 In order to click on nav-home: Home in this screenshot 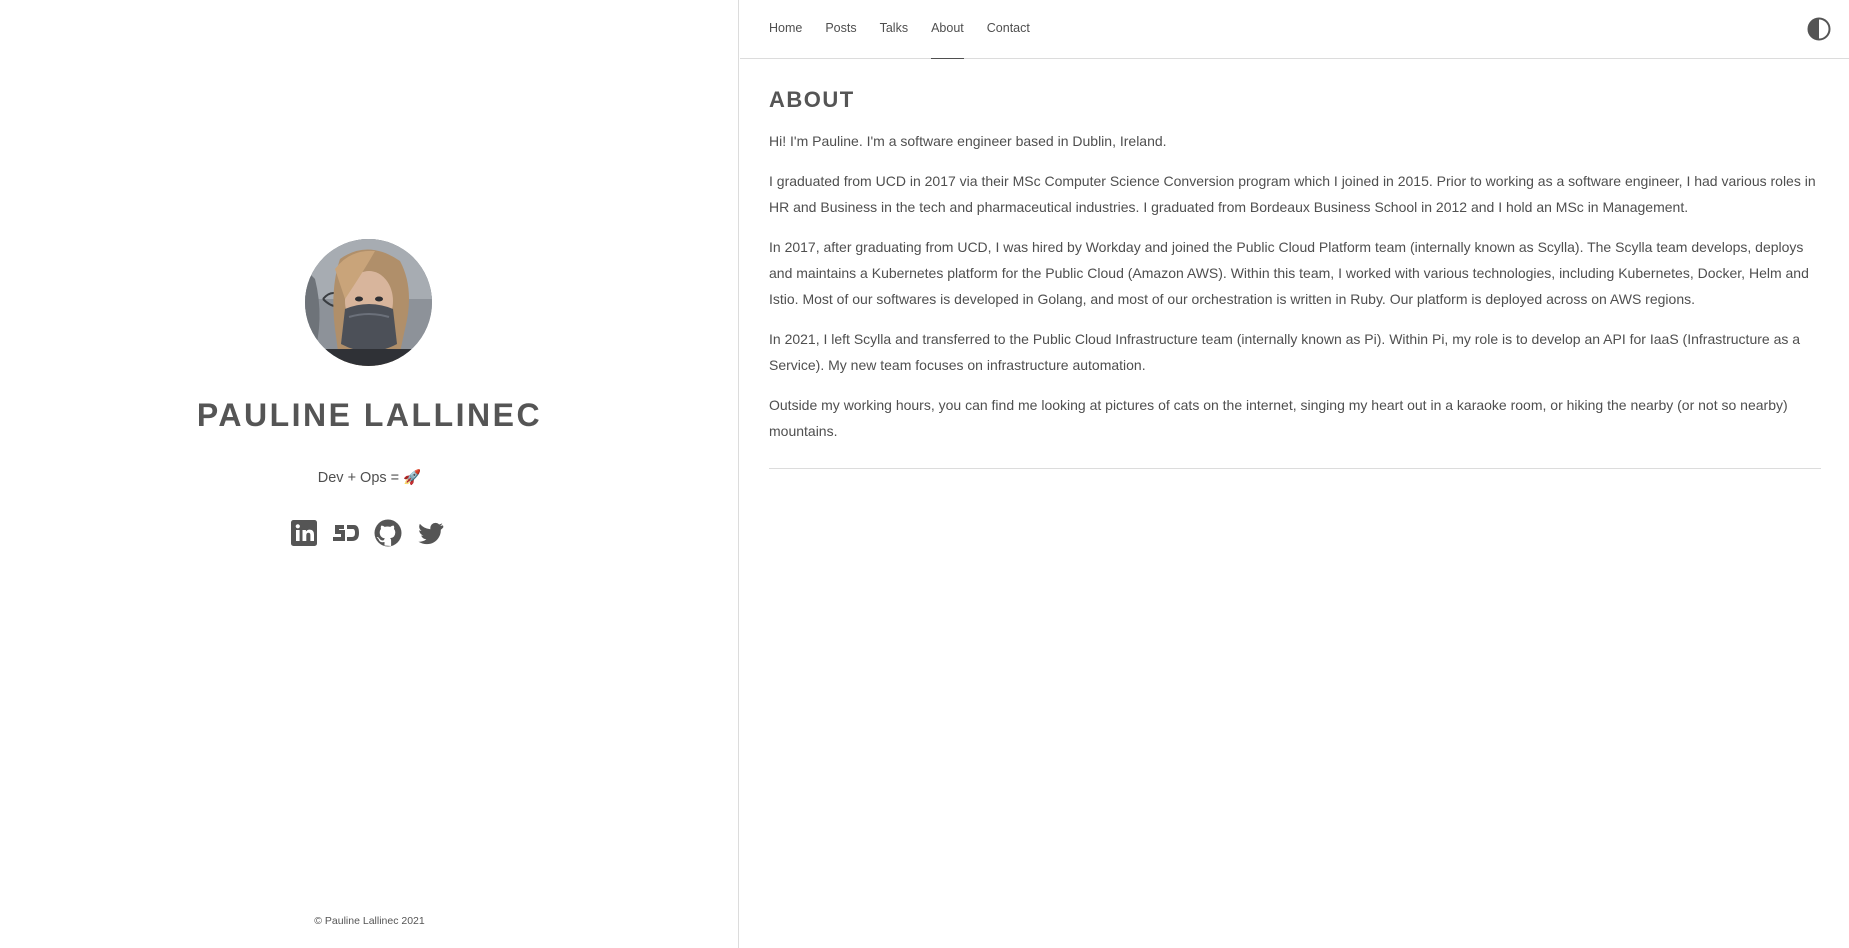, I will do `click(785, 29)`.